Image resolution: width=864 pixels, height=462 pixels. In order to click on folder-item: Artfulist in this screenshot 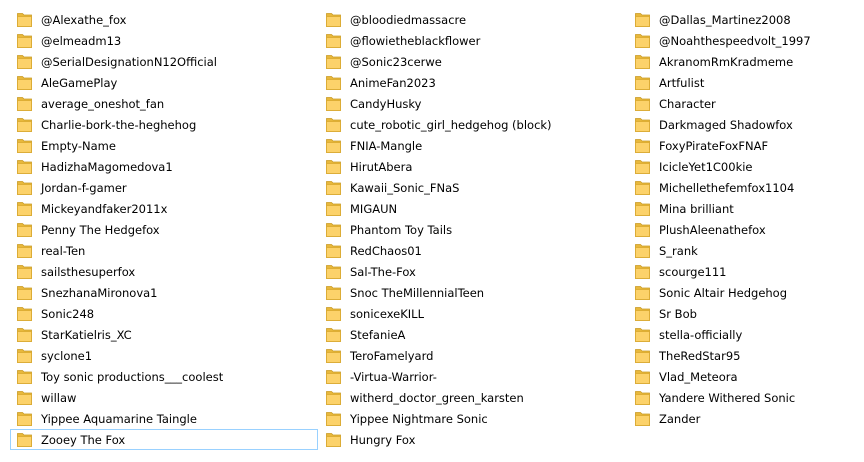, I will do `click(746, 82)`.